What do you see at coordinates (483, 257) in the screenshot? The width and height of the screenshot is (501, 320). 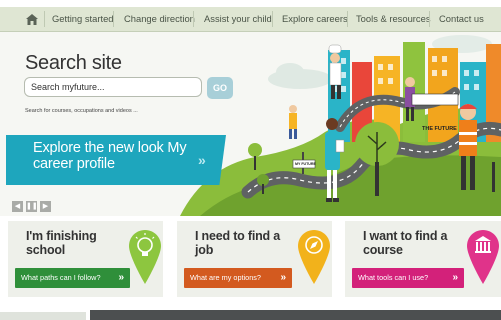 I see `building-icon` at bounding box center [483, 257].